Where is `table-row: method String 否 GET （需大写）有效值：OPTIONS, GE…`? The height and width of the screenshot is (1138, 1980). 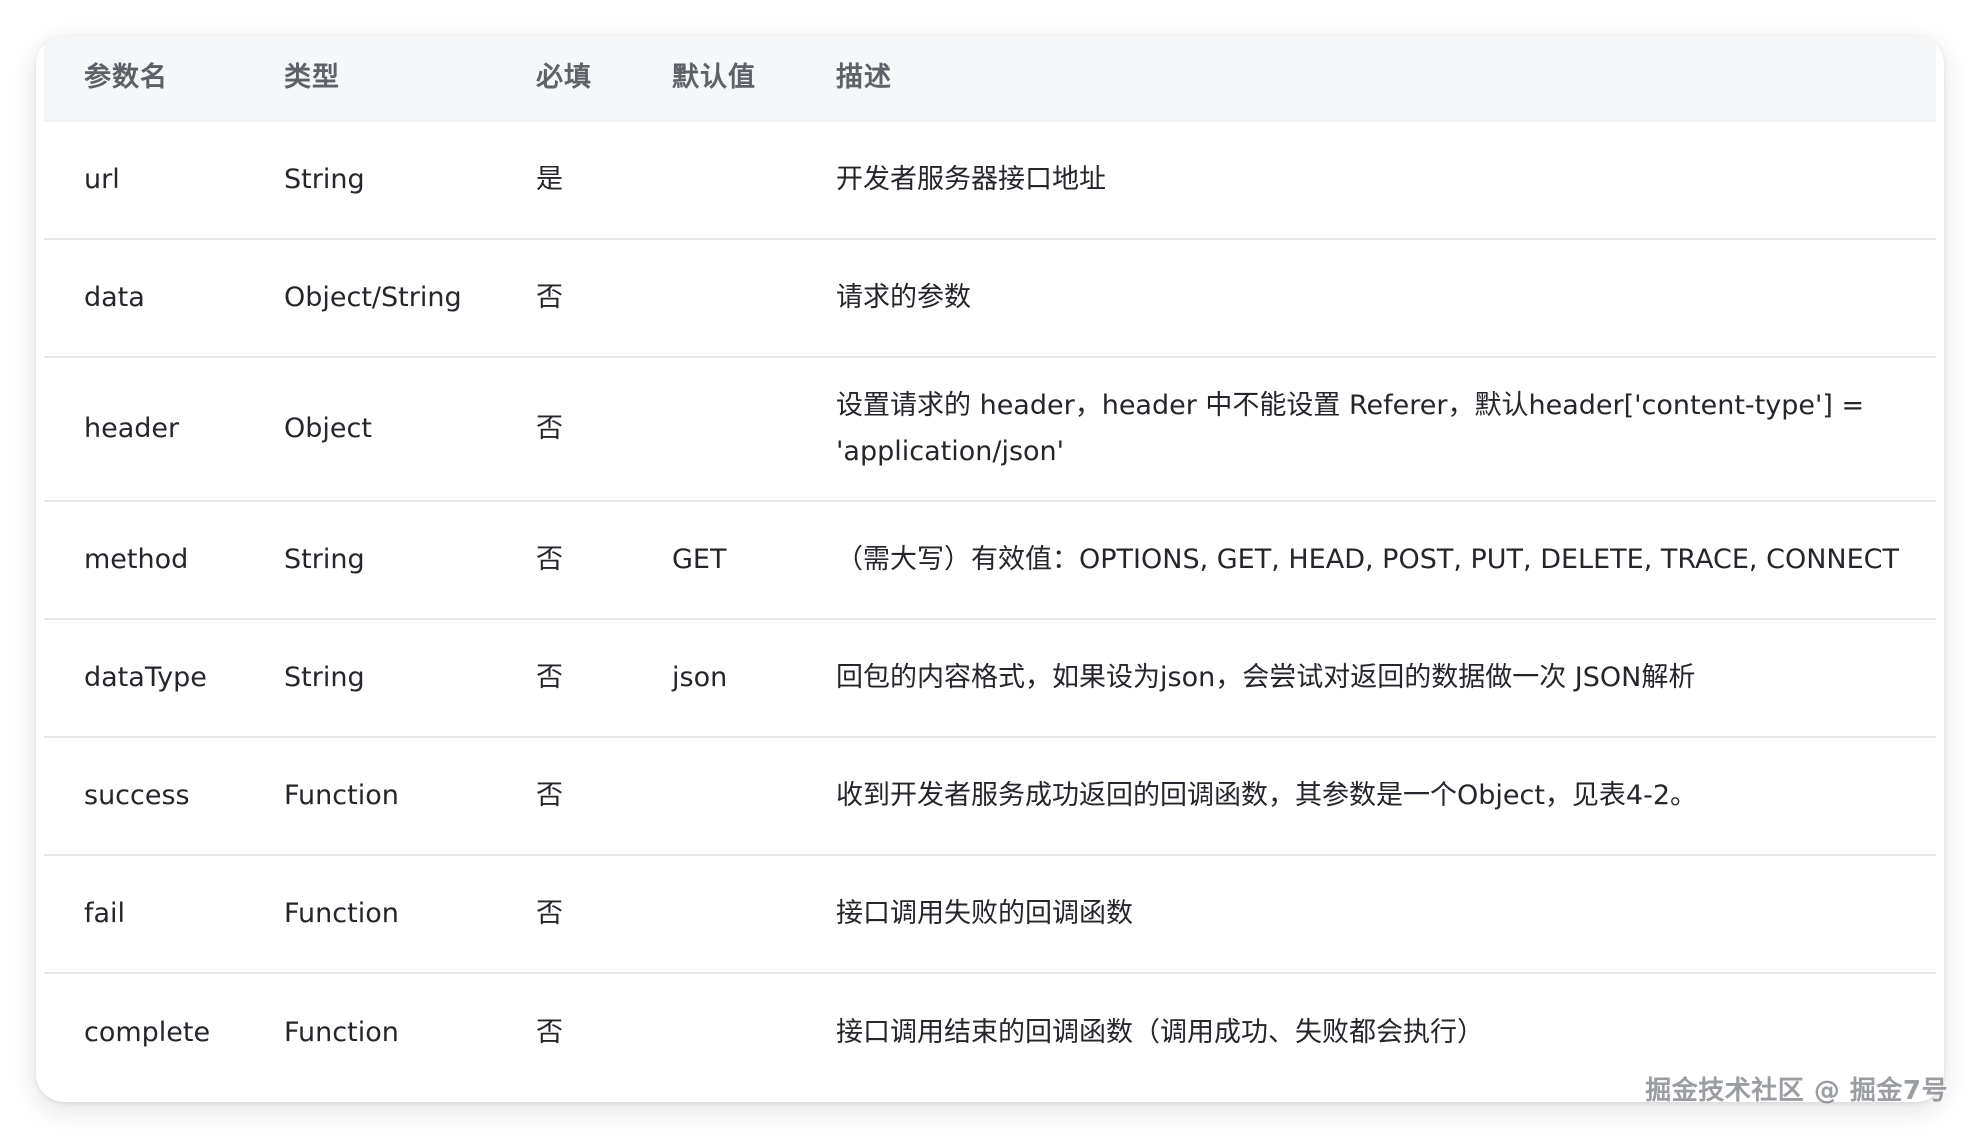 table-row: method String 否 GET （需大写）有效值：OPTIONS, GE… is located at coordinates (990, 560).